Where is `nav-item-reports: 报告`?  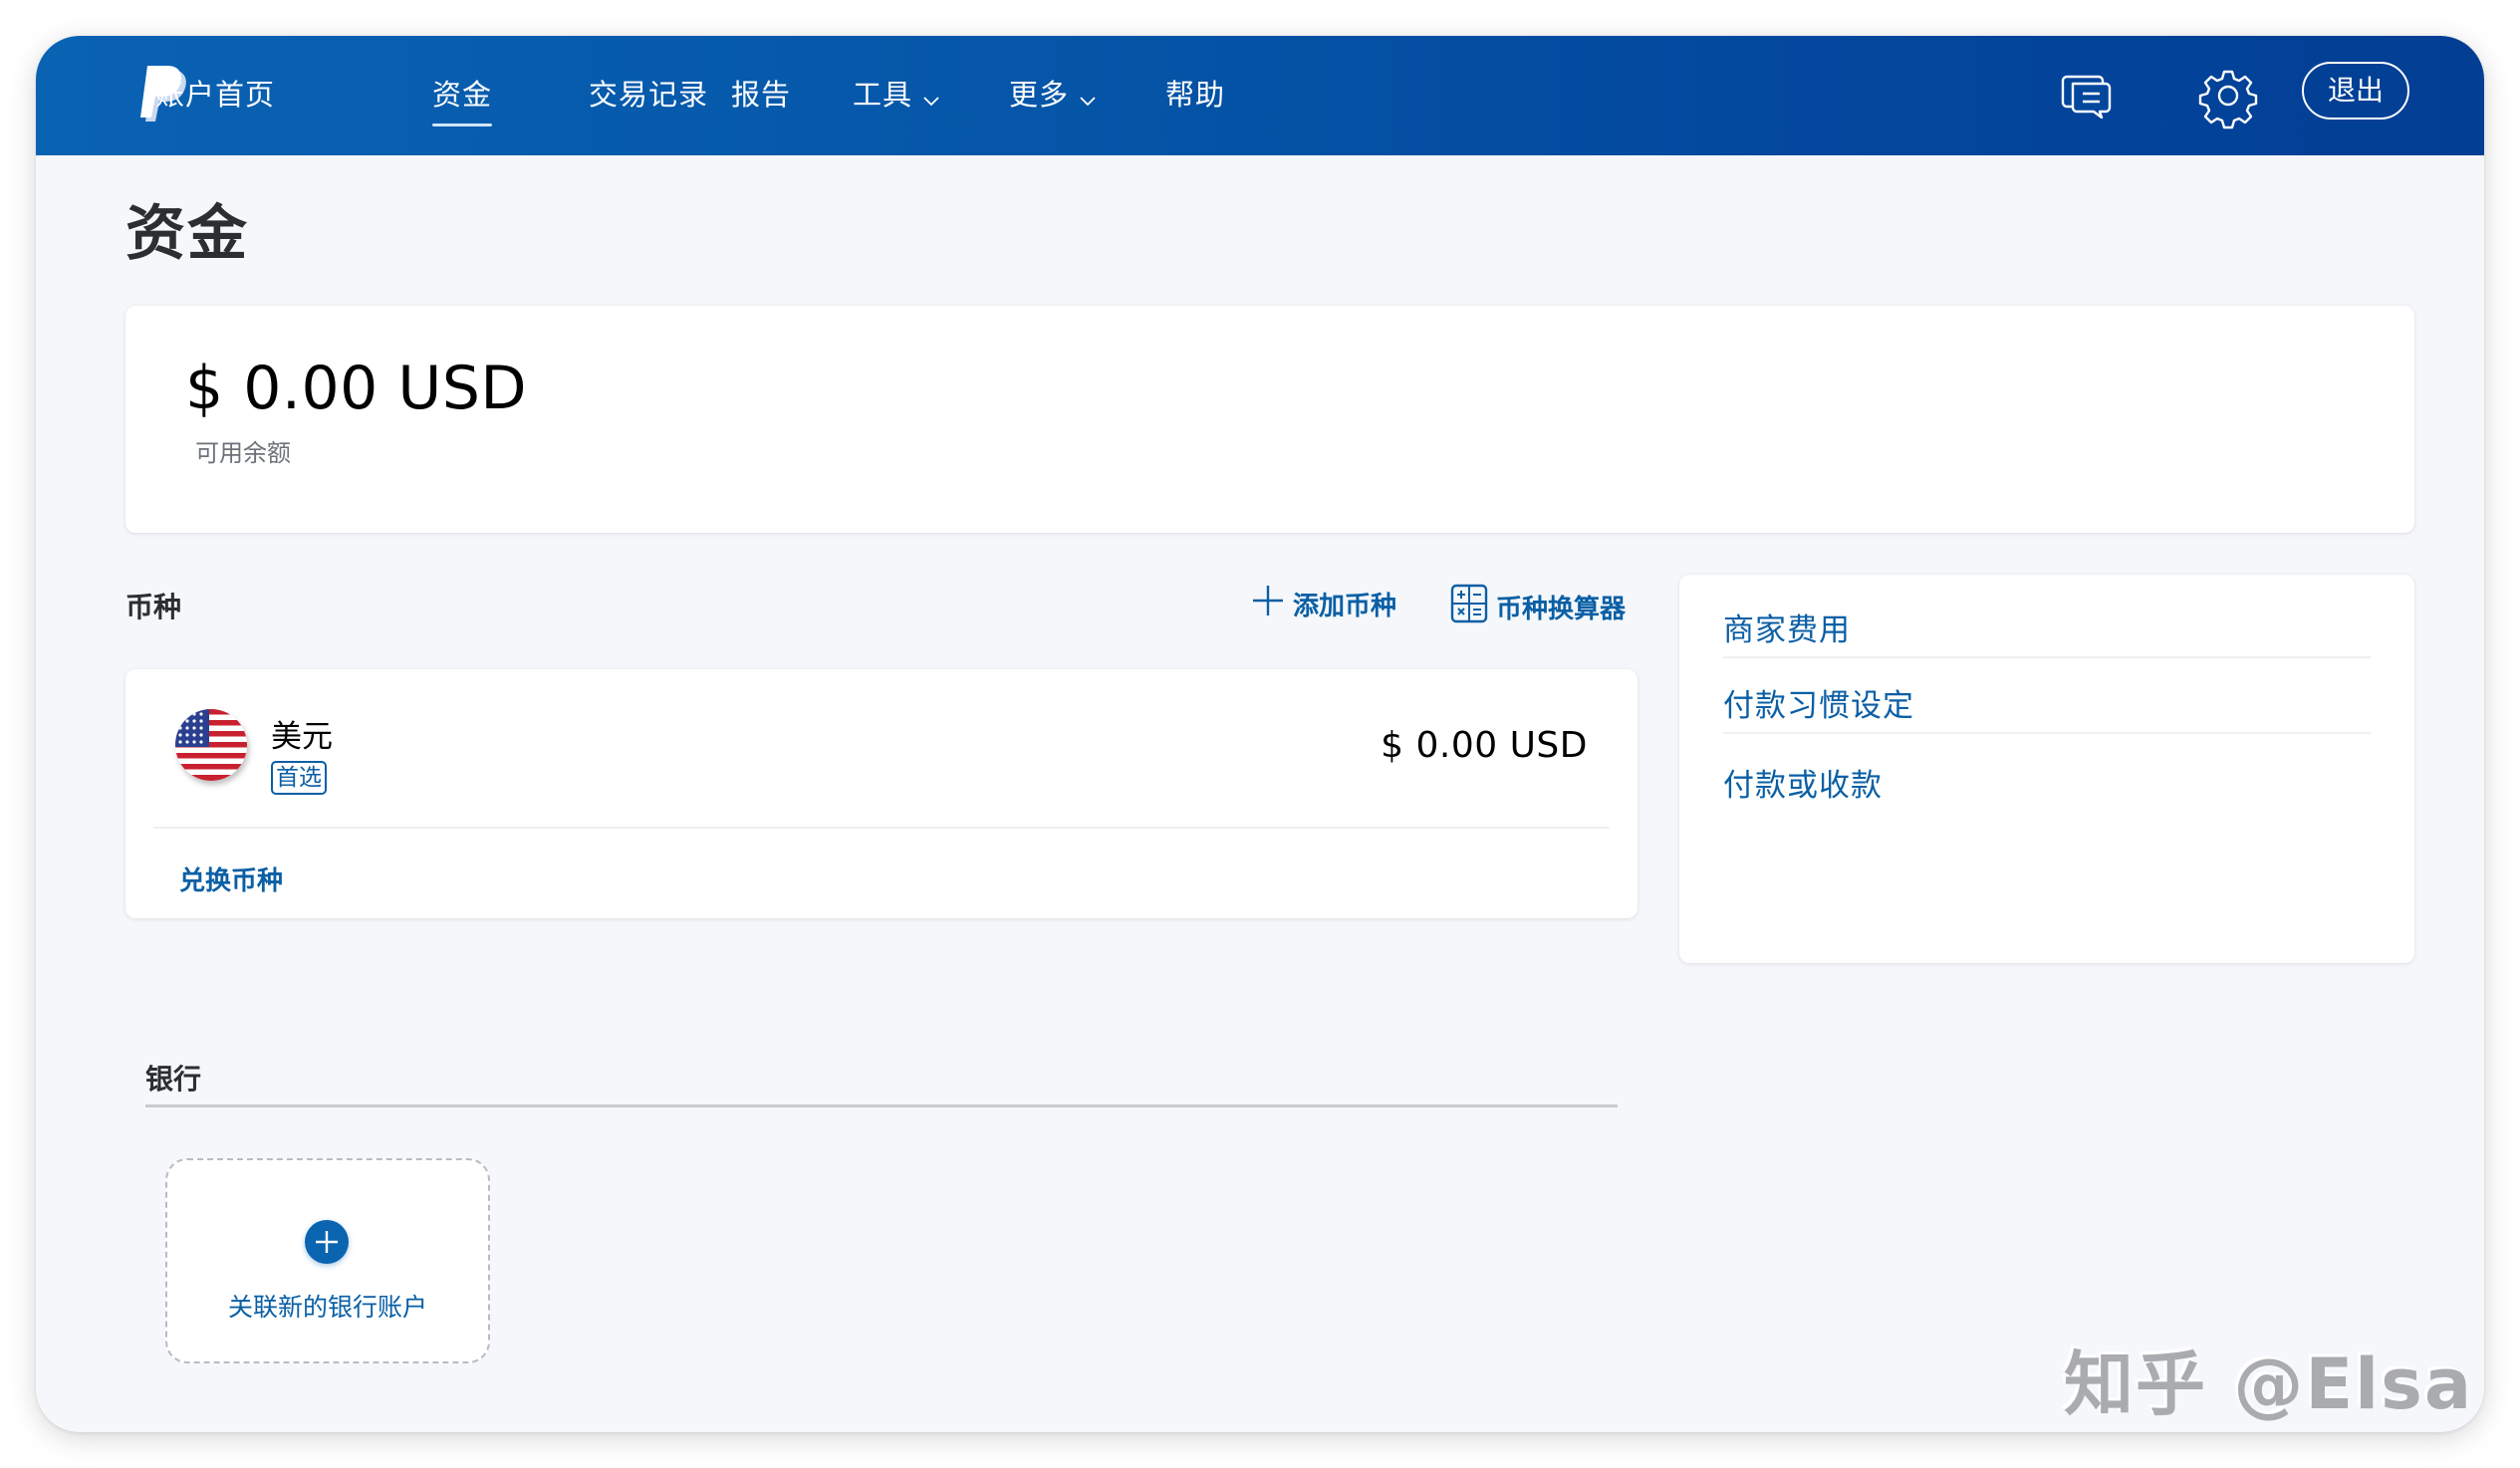
nav-item-reports: 报告 is located at coordinates (761, 95).